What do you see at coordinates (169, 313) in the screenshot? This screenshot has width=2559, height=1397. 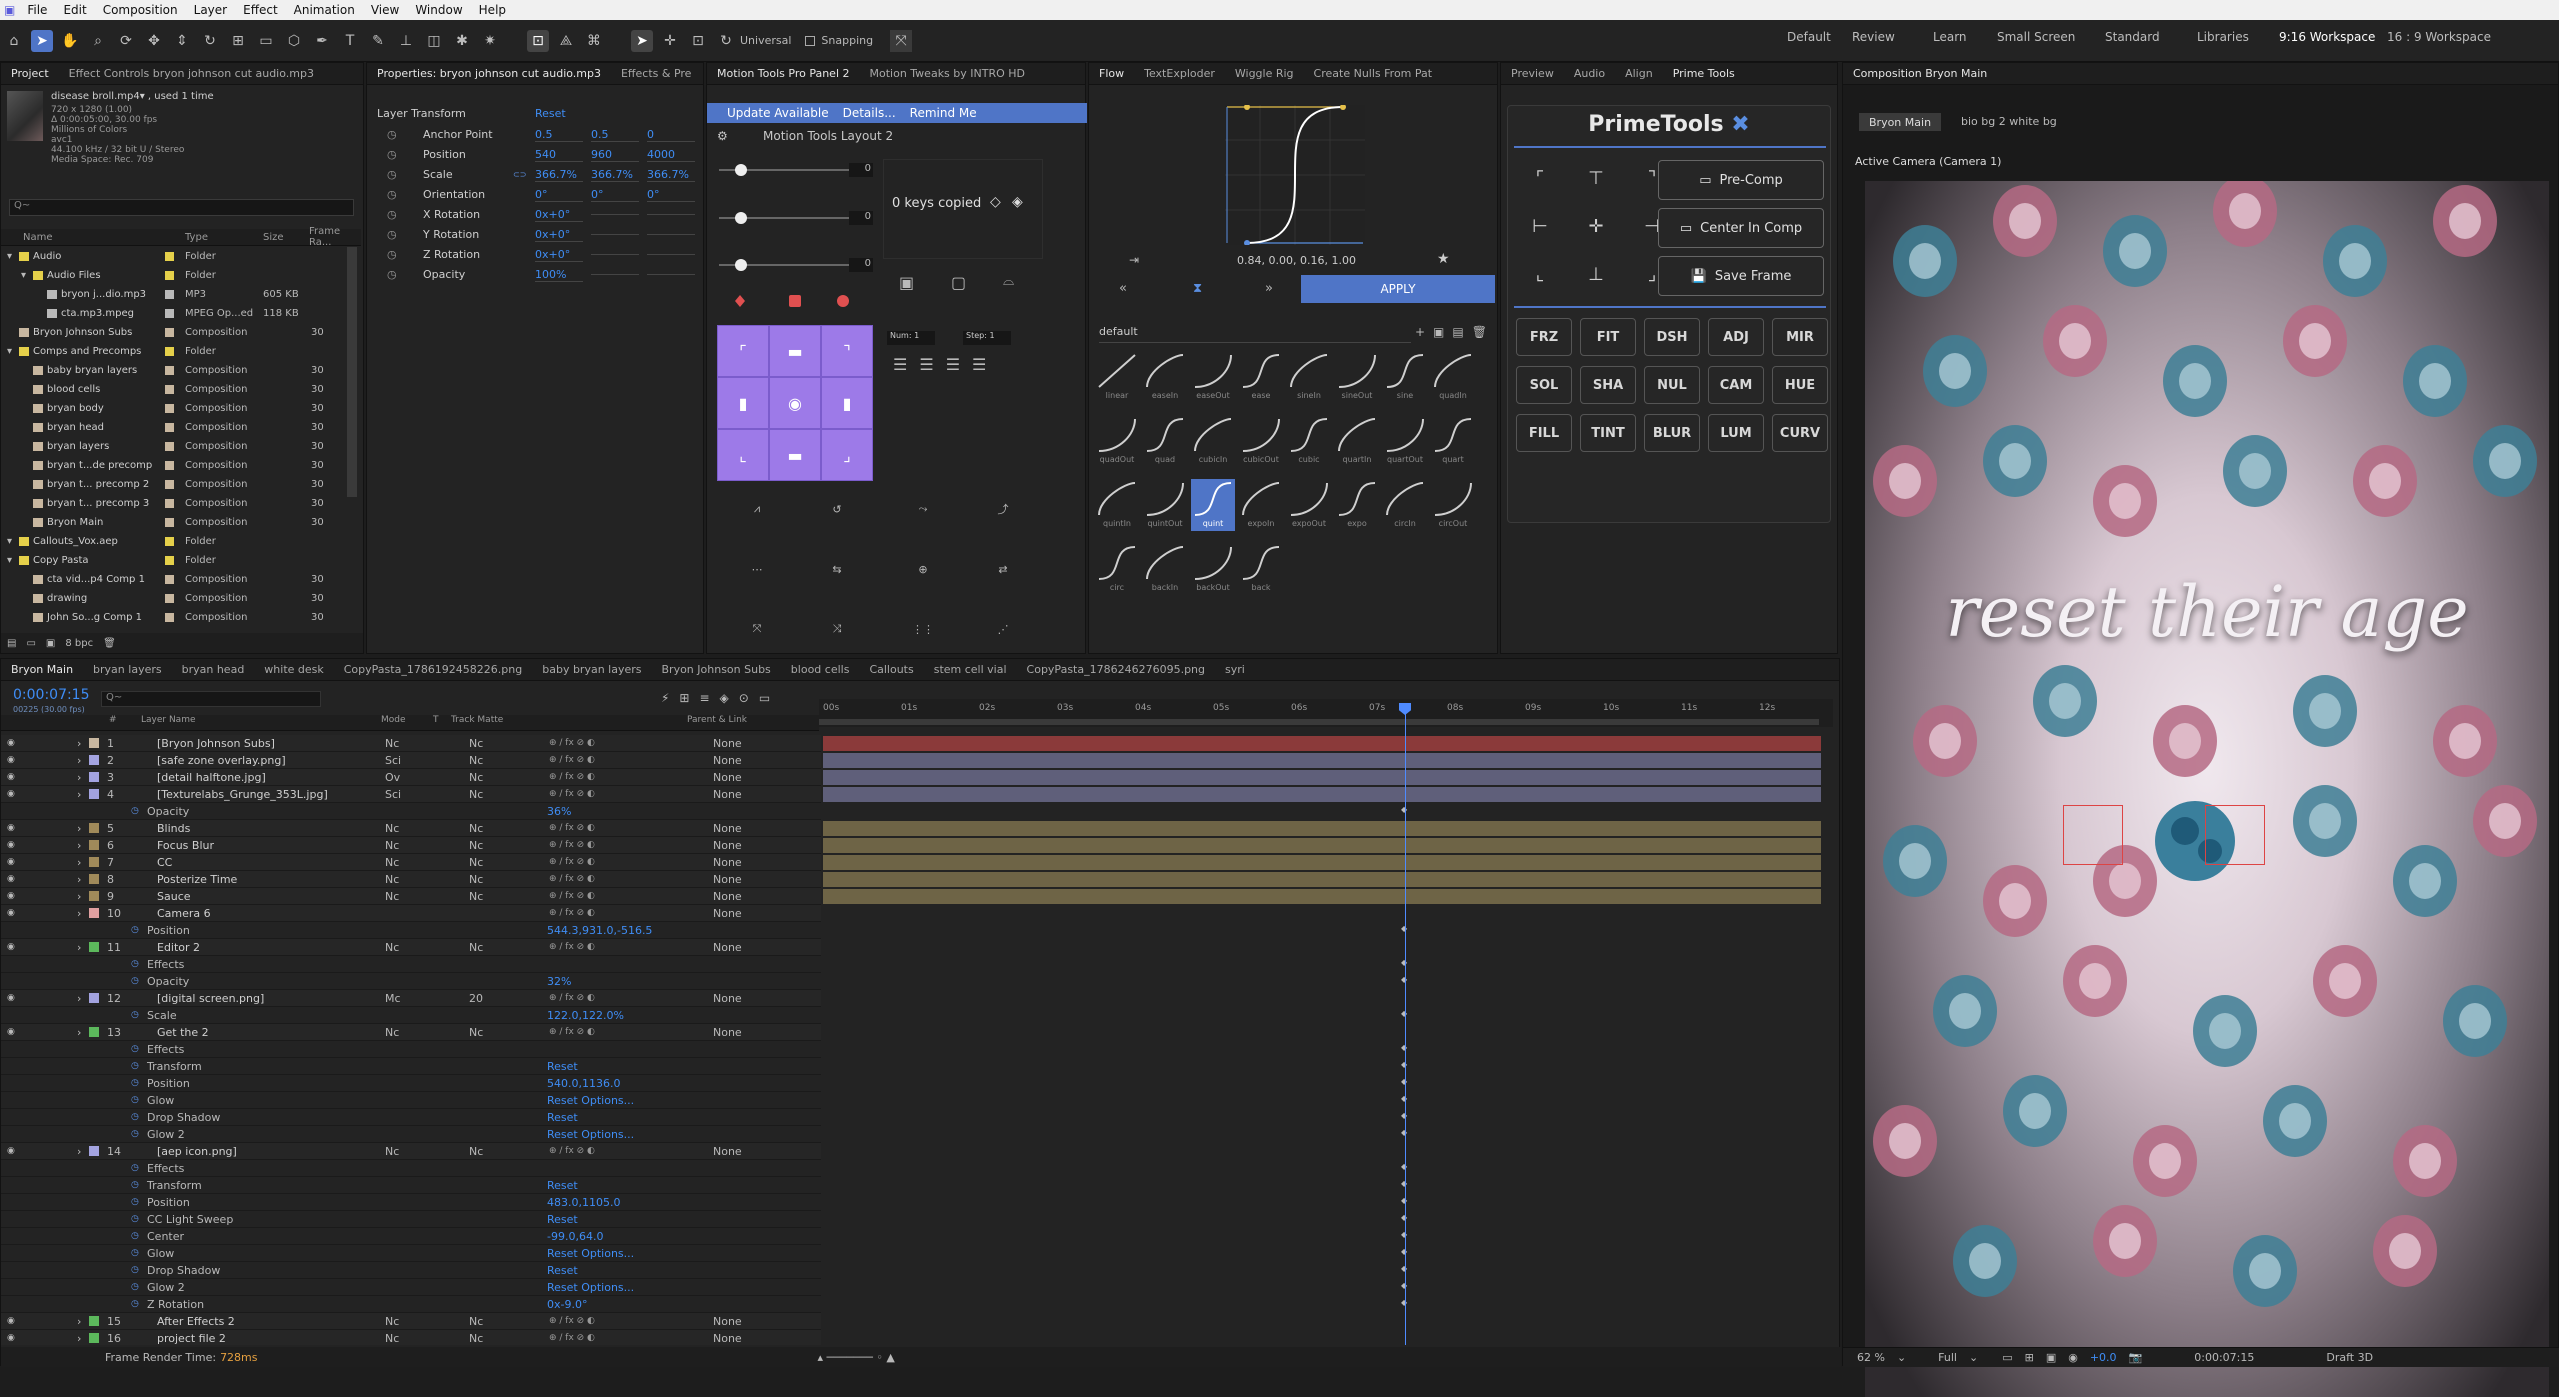 I see `label-color-icon` at bounding box center [169, 313].